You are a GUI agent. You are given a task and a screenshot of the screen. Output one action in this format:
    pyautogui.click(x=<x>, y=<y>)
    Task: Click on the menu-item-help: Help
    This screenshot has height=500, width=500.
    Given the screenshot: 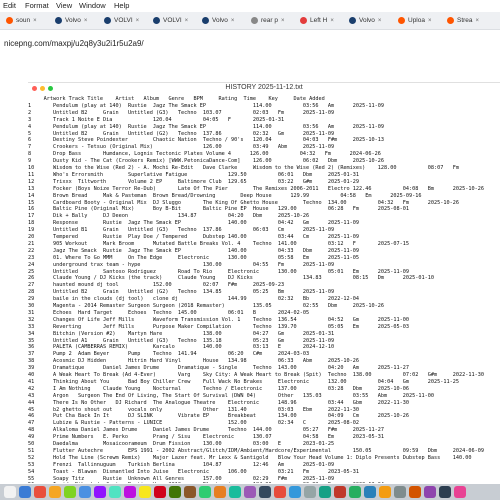 What is the action you would take?
    pyautogui.click(x=121, y=5)
    